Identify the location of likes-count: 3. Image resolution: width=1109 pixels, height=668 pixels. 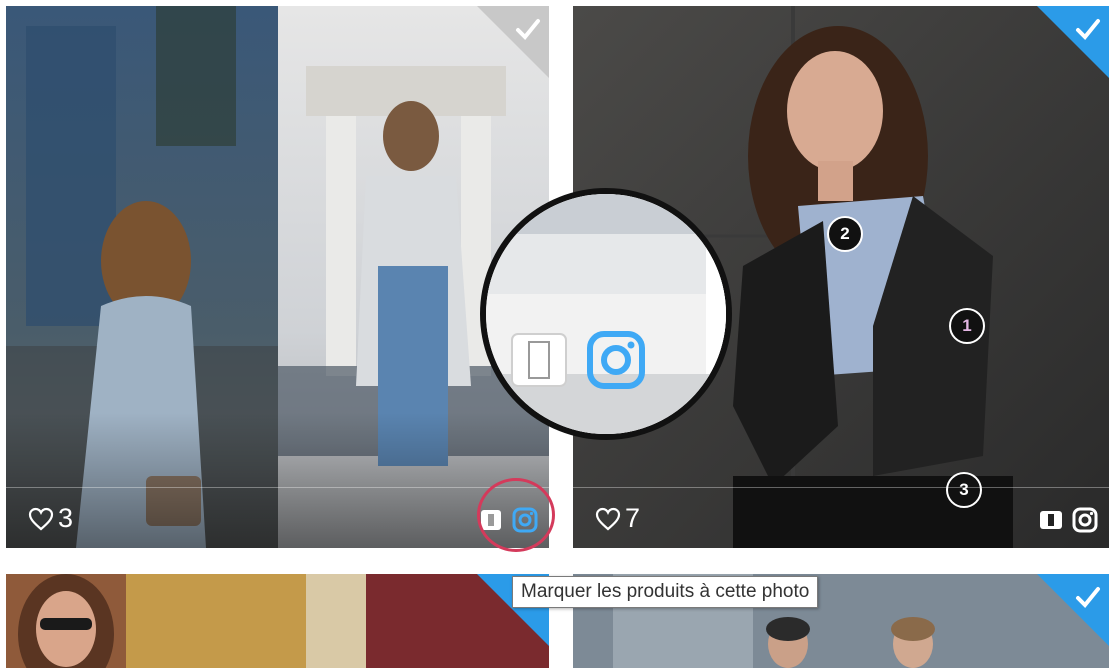
(50, 518).